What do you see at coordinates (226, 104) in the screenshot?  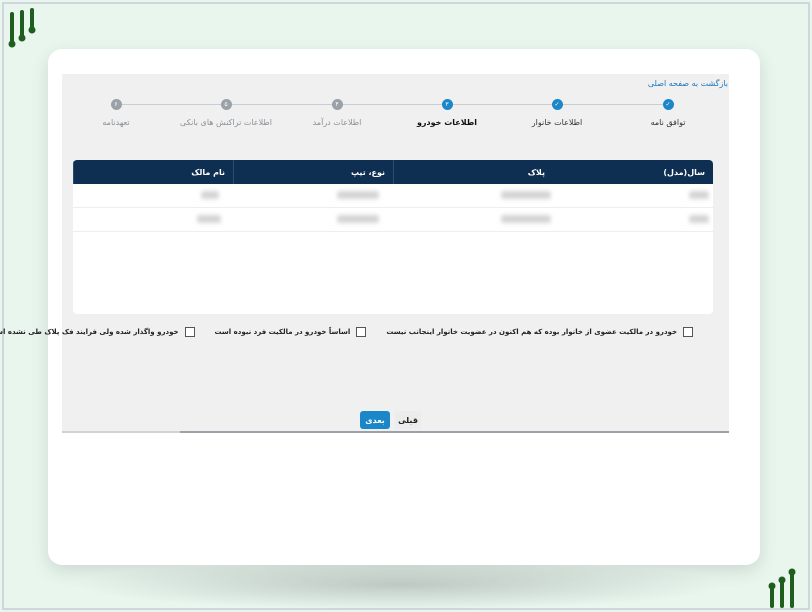 I see `step-number: ۵` at bounding box center [226, 104].